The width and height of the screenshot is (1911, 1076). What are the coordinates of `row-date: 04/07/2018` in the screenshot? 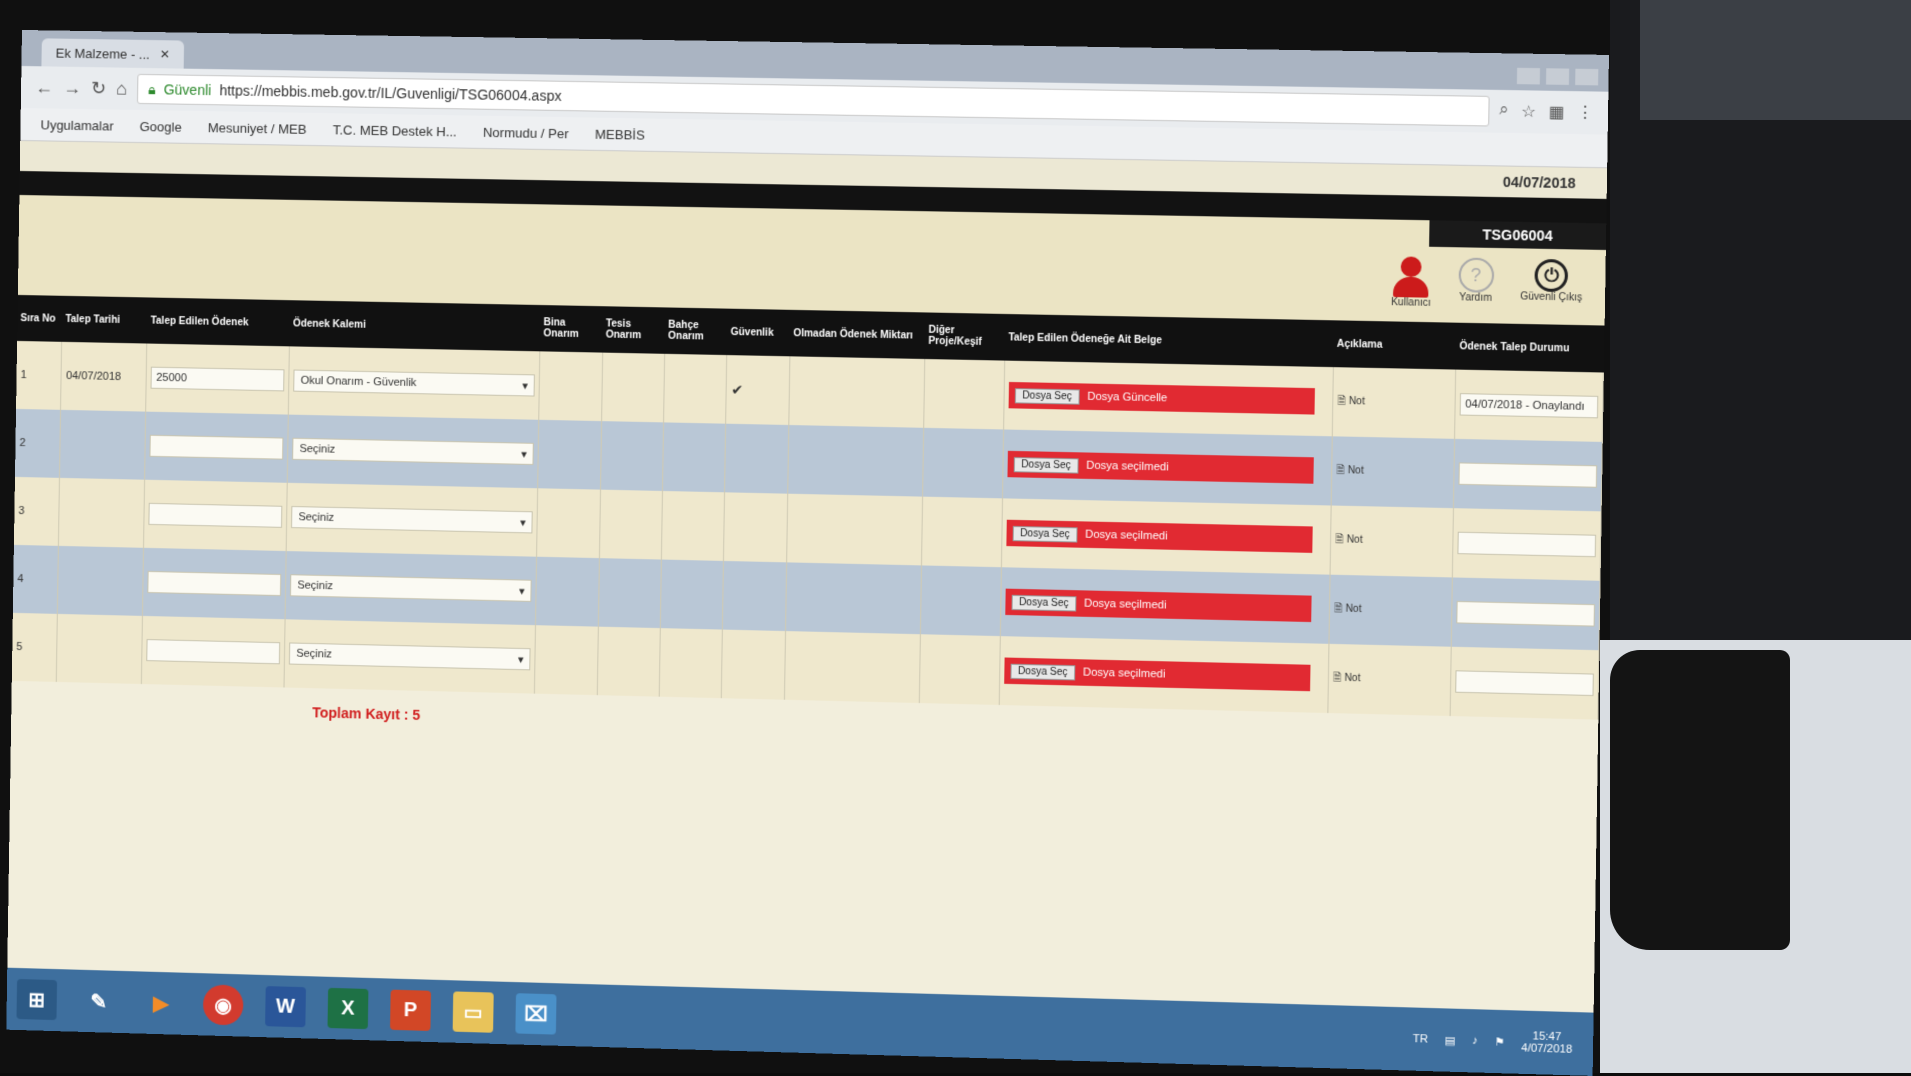 It's located at (104, 377).